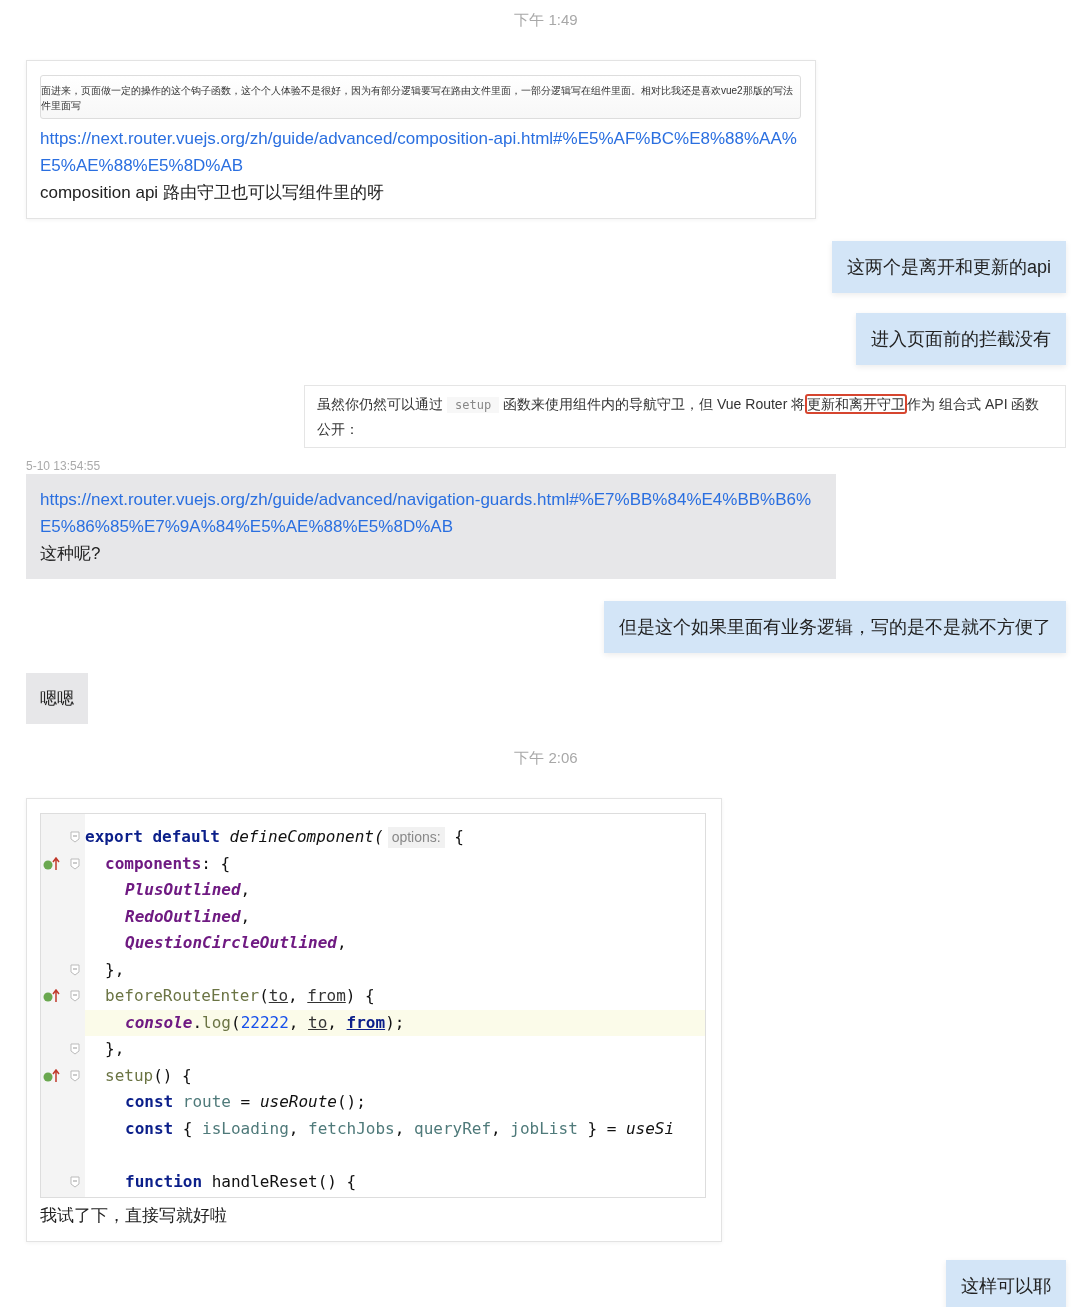 The height and width of the screenshot is (1307, 1080). I want to click on message-link: https://next.router.vuejs.org/zh/guide/advanced/navigation-guards.html#%E7%BB%84%E4%BB%B6%E5%86%85%E7%9A%84%E5%AE%88%E5%8D%AB, so click(431, 513).